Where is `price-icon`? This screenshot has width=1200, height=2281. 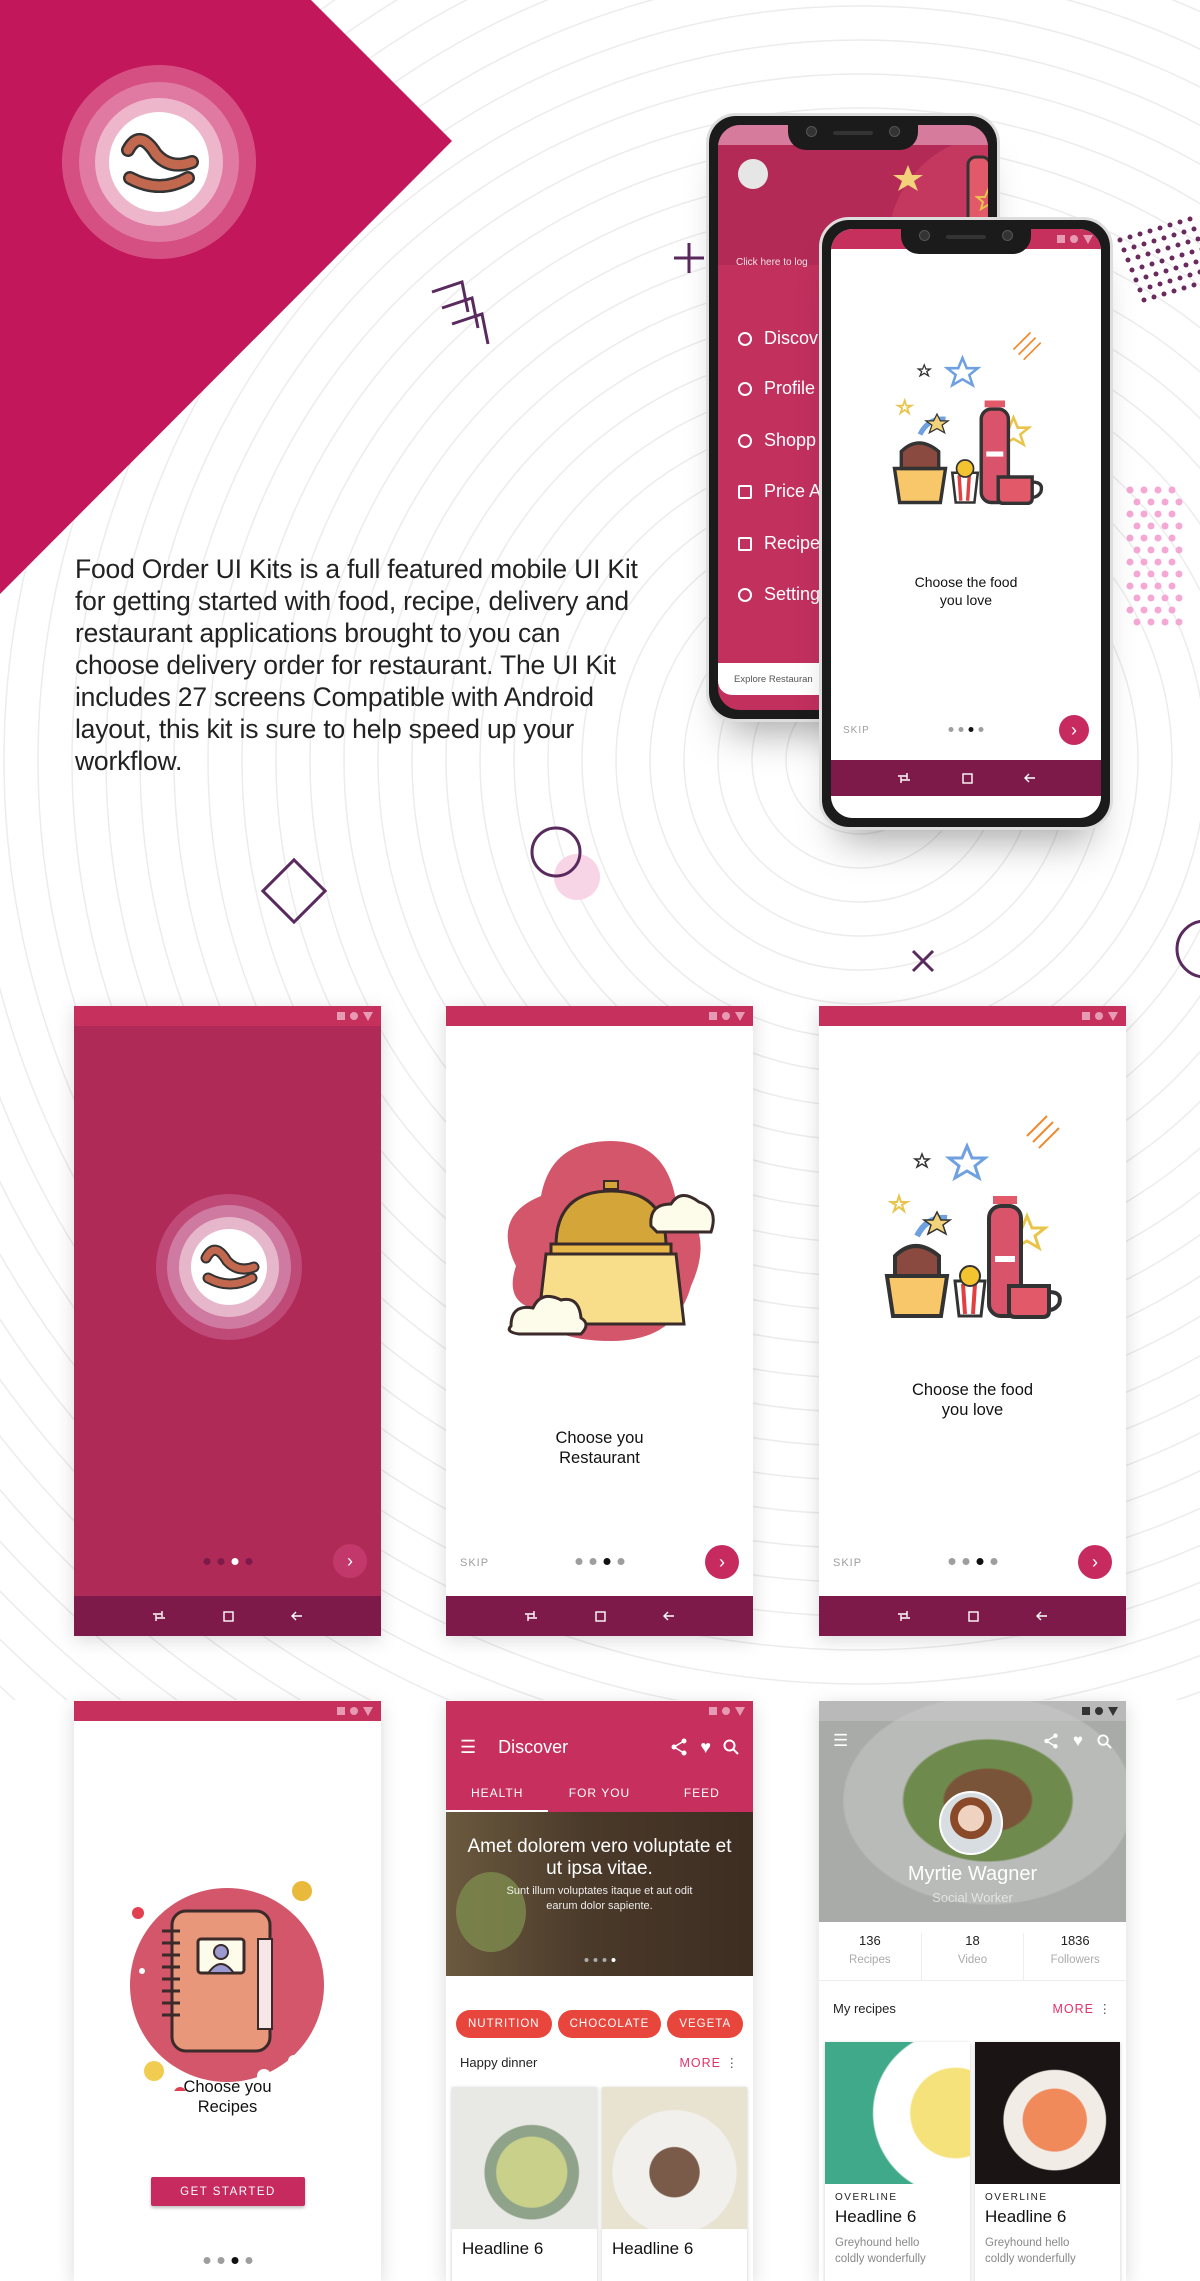
price-icon is located at coordinates (745, 492).